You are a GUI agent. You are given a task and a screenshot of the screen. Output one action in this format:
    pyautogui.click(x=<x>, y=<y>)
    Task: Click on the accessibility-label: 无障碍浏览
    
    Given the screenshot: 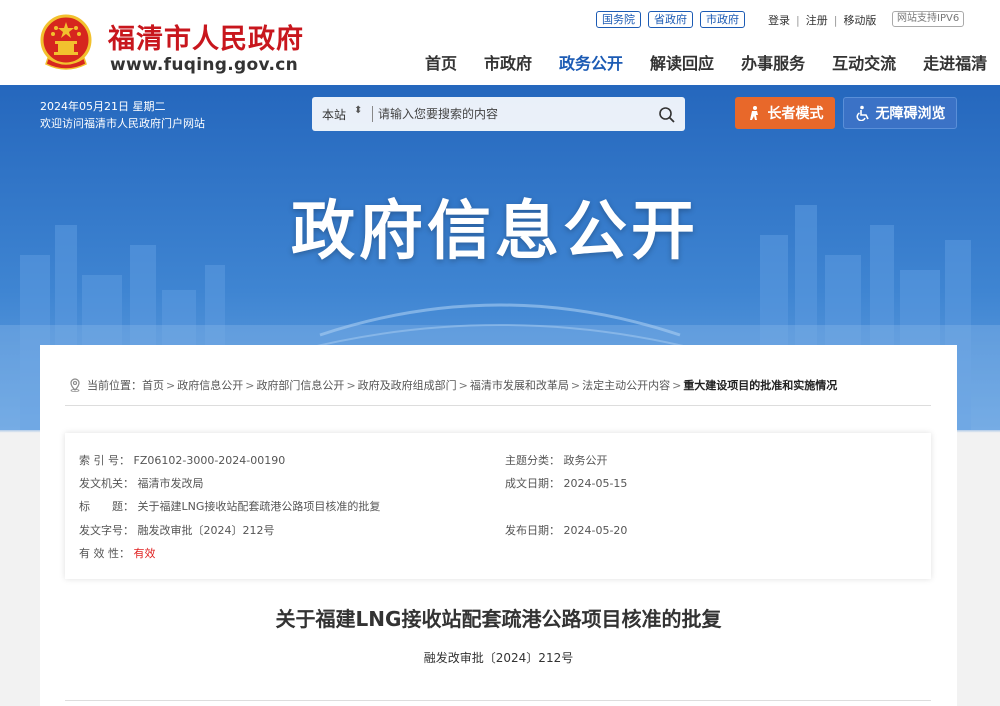 What is the action you would take?
    pyautogui.click(x=910, y=114)
    